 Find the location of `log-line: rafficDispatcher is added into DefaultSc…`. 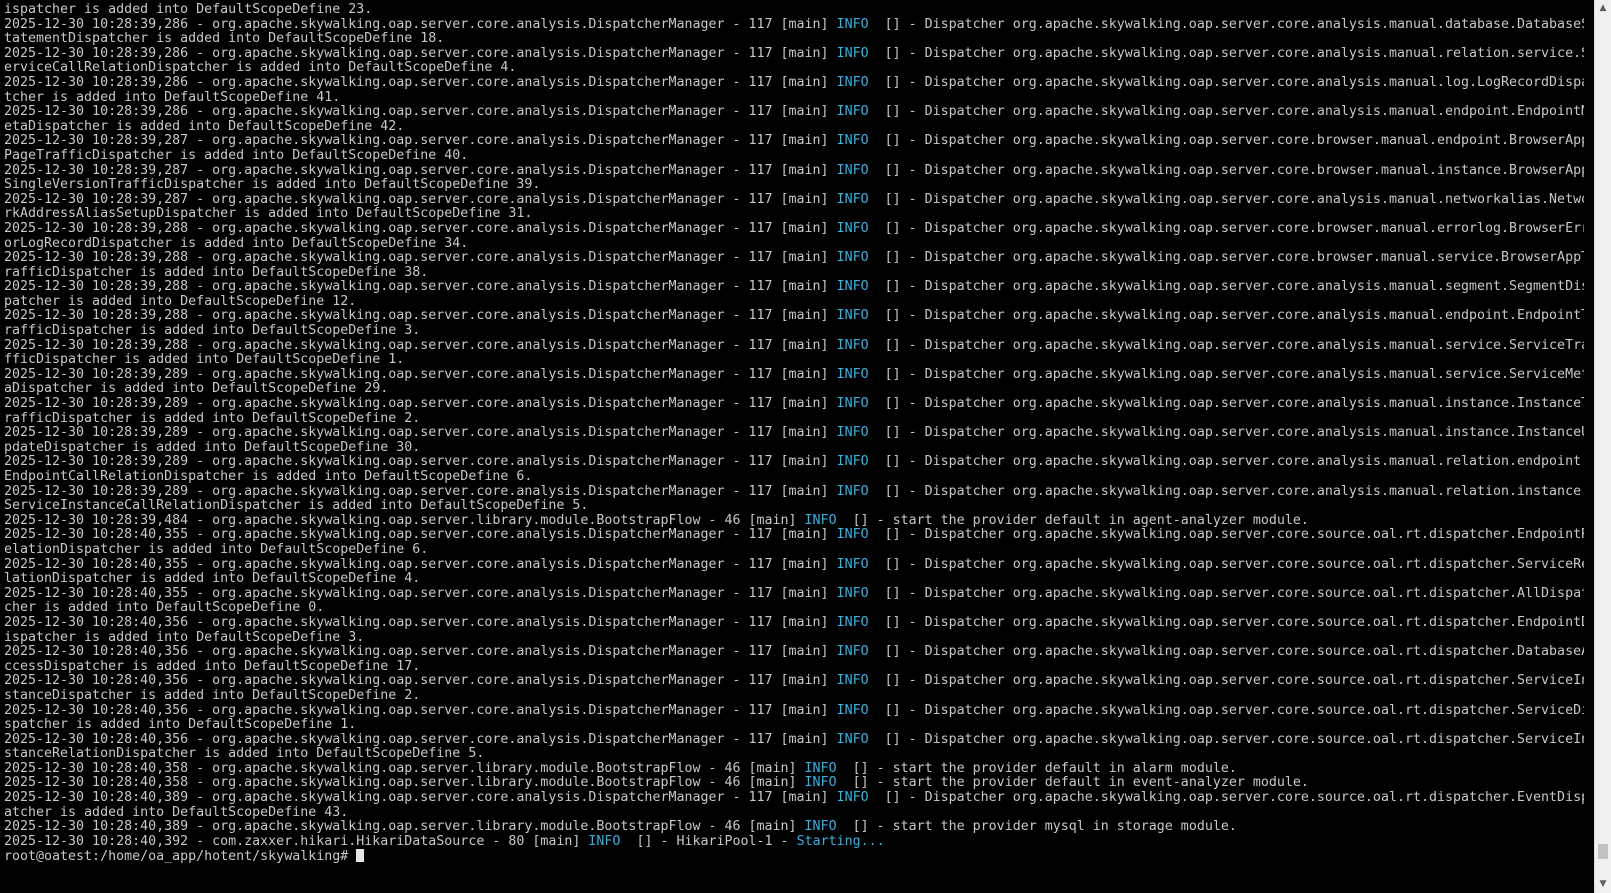

log-line: rafficDispatcher is added into DefaultSc… is located at coordinates (794, 331).